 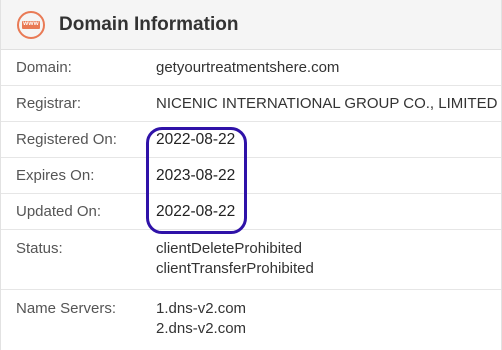 I want to click on expires-on-value: 2023-08-22, so click(x=196, y=175).